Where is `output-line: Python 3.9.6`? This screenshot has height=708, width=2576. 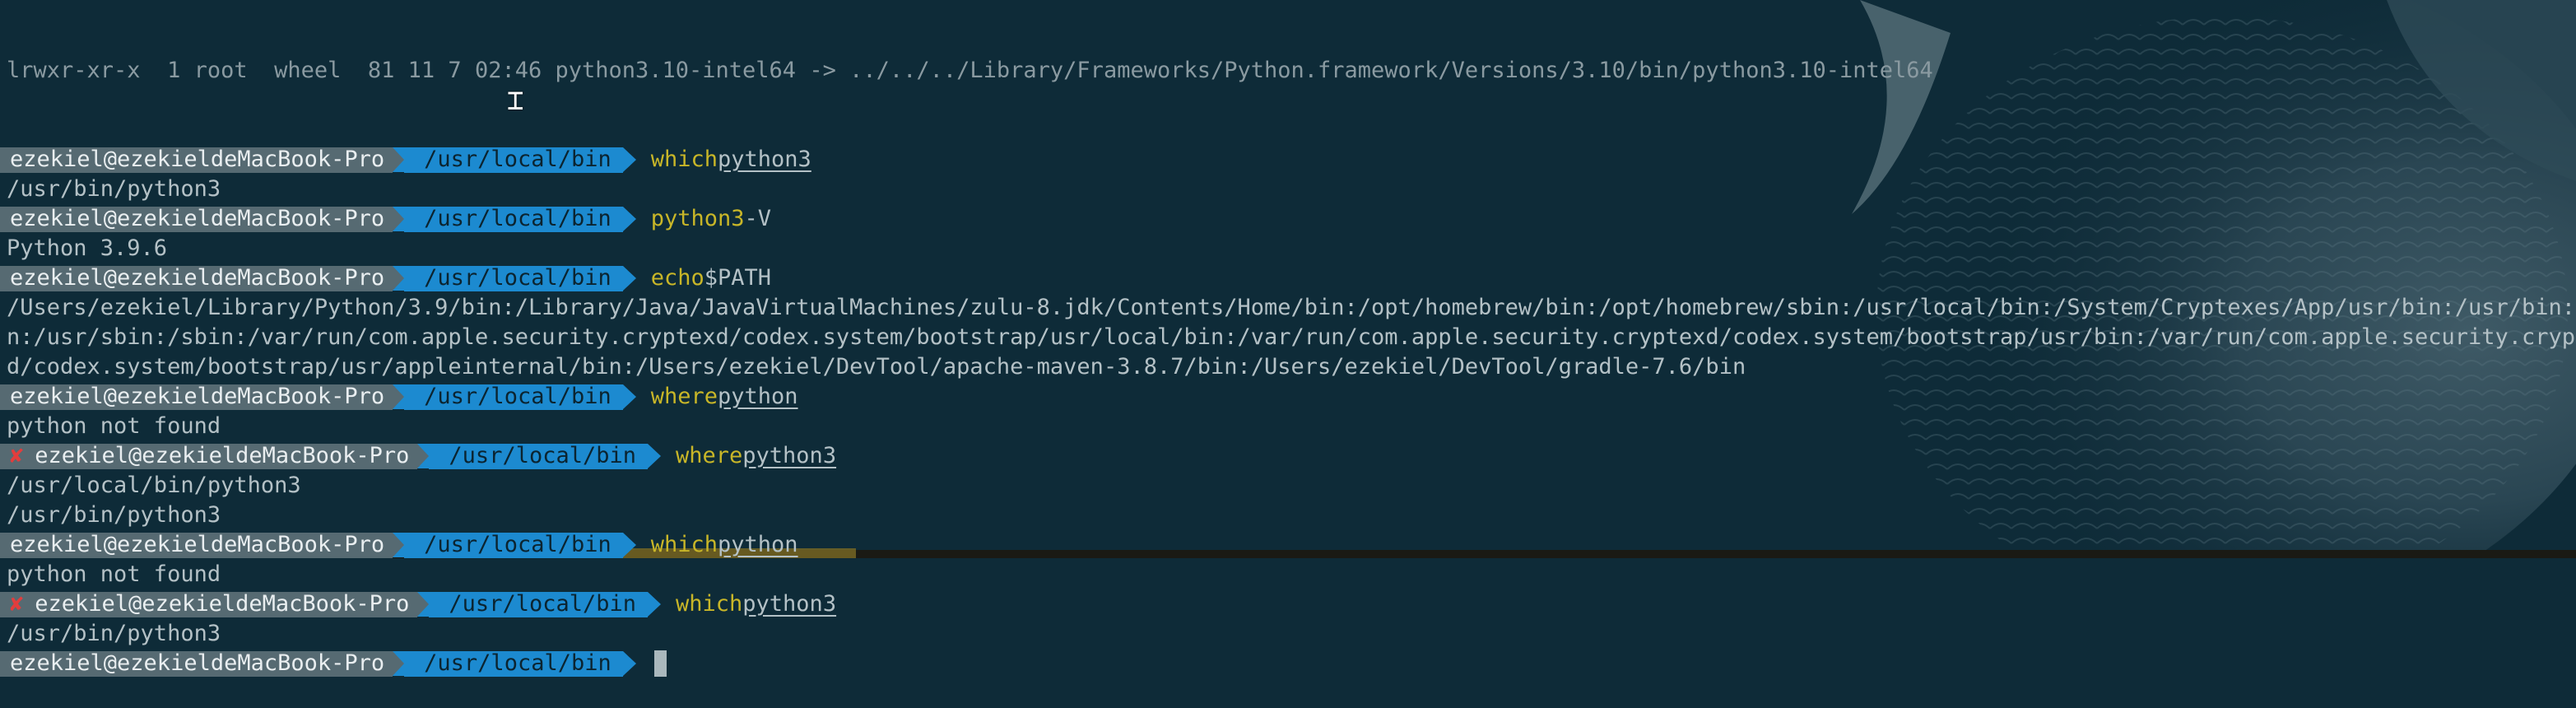
output-line: Python 3.9.6 is located at coordinates (1288, 248).